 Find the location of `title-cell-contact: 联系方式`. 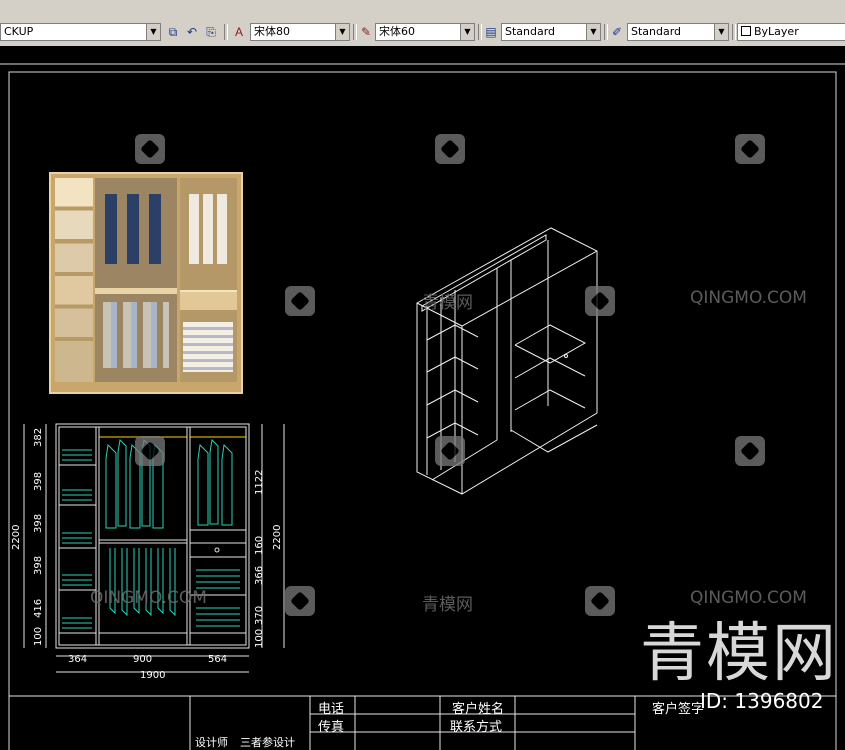

title-cell-contact: 联系方式 is located at coordinates (476, 727).